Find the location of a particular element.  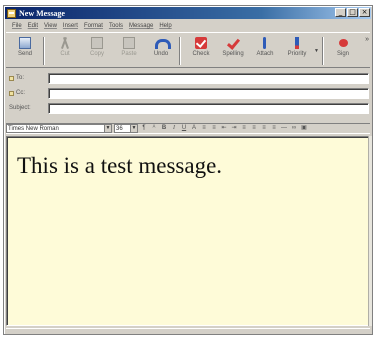

toolbar: Send Cut Copy Paste Undo Check Spelling is located at coordinates (188, 50).